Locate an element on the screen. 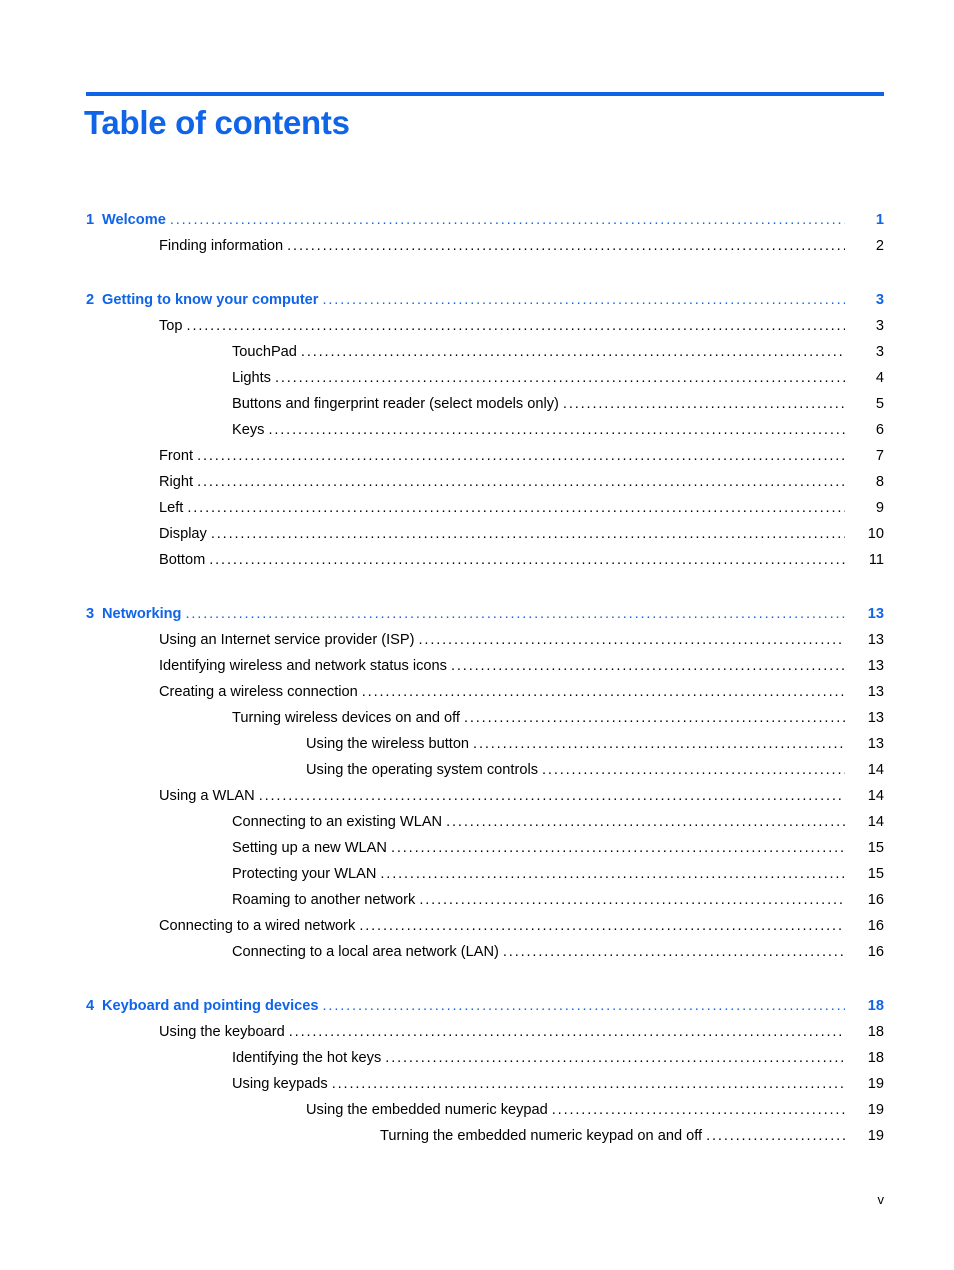  toc-entry-label: Connecting to a wired network is located at coordinates (257, 926).